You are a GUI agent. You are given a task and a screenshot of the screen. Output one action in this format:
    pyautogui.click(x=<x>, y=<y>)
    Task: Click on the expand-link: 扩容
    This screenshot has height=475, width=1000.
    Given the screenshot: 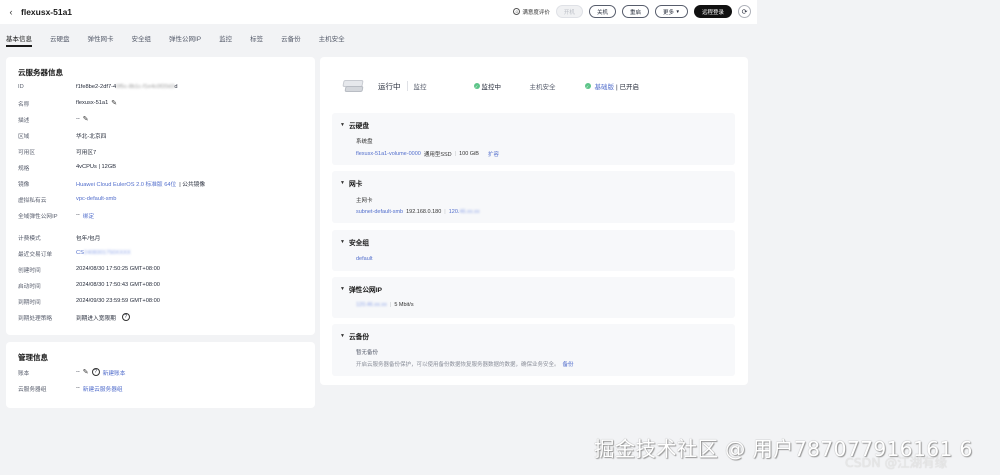 What is the action you would take?
    pyautogui.click(x=493, y=154)
    